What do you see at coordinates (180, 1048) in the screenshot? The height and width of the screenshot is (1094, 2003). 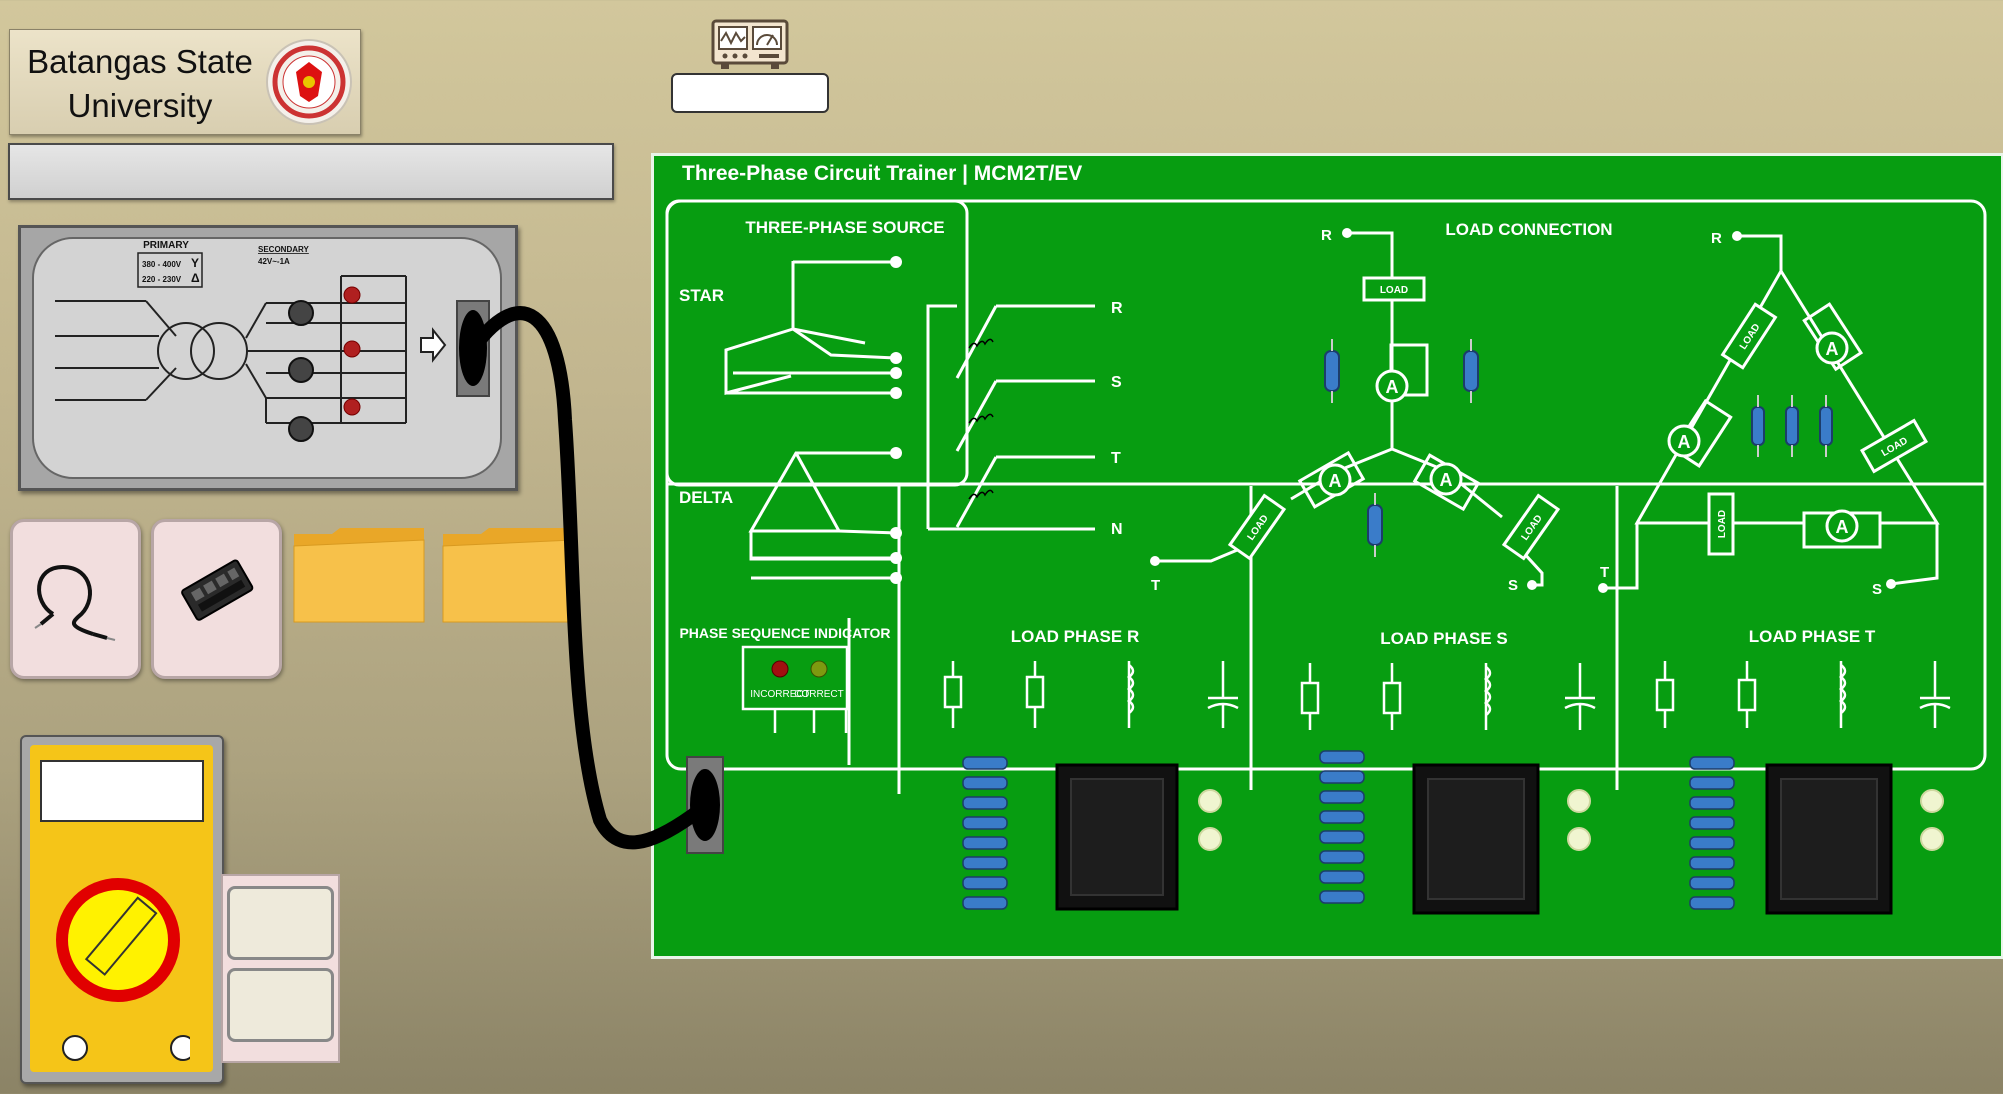 I see `probe-jack-v` at bounding box center [180, 1048].